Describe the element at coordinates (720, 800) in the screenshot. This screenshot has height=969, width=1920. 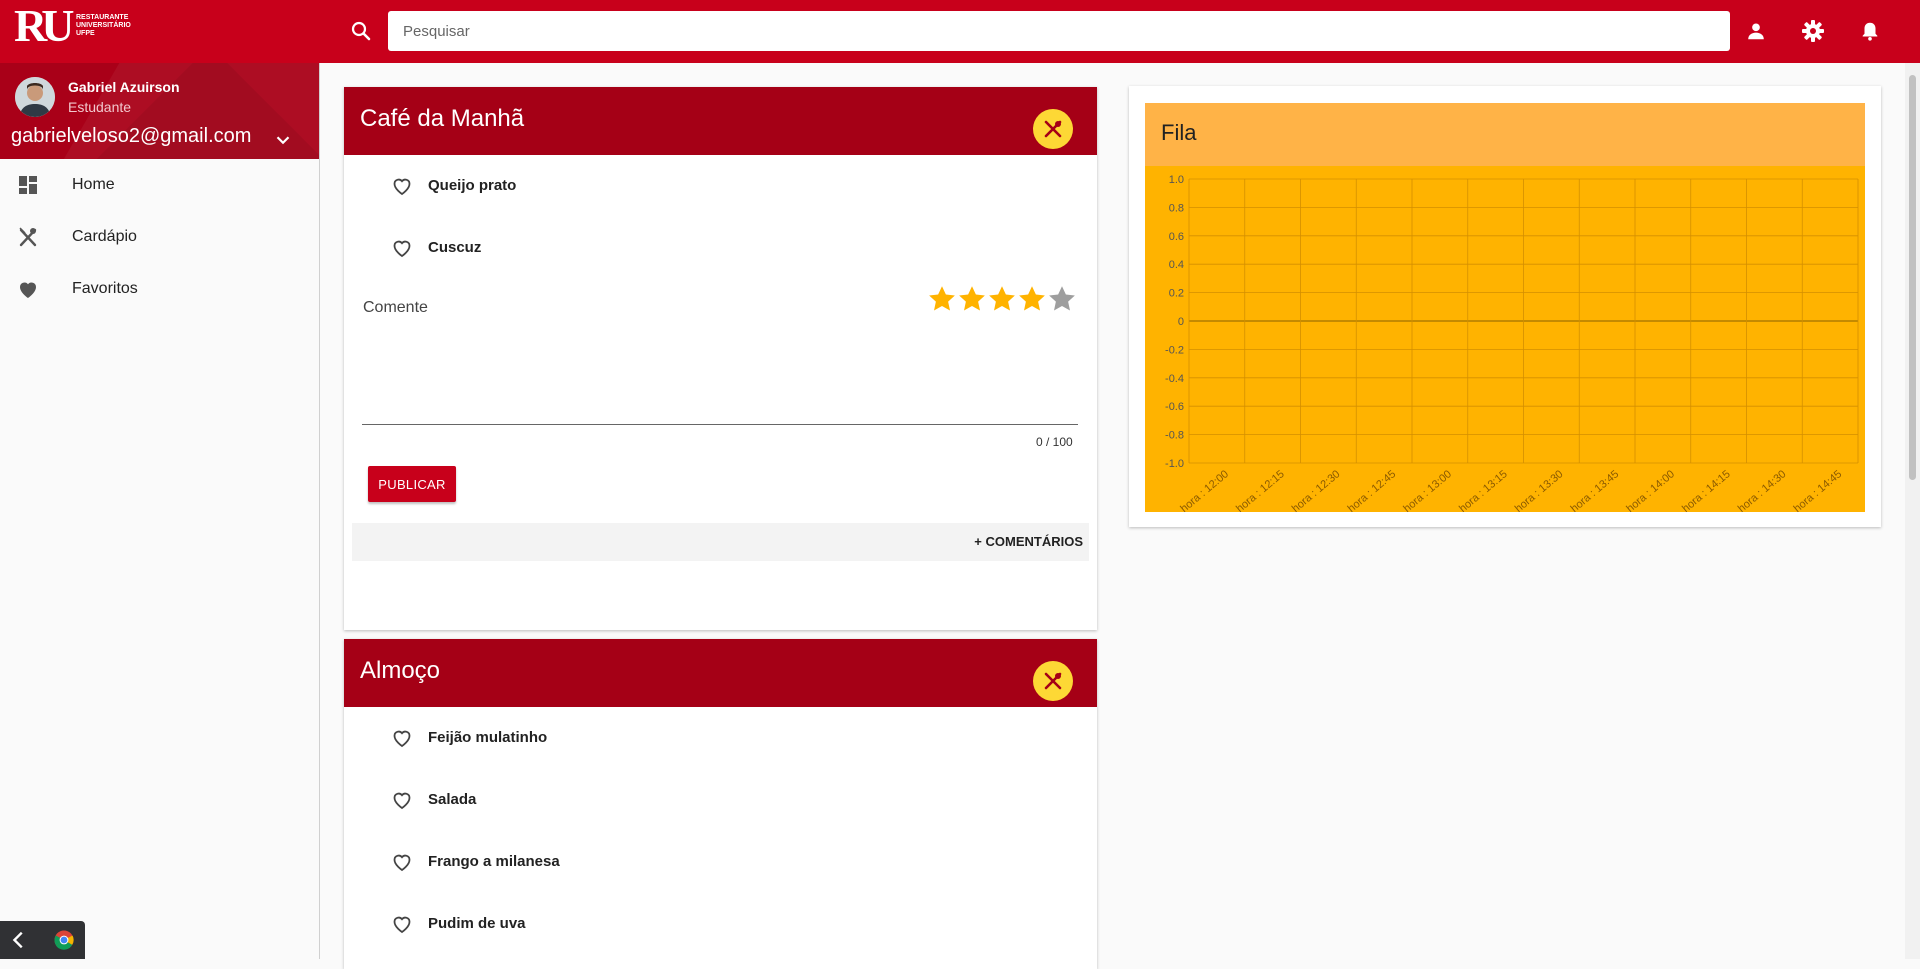
I see `dish-item: Salada` at that location.